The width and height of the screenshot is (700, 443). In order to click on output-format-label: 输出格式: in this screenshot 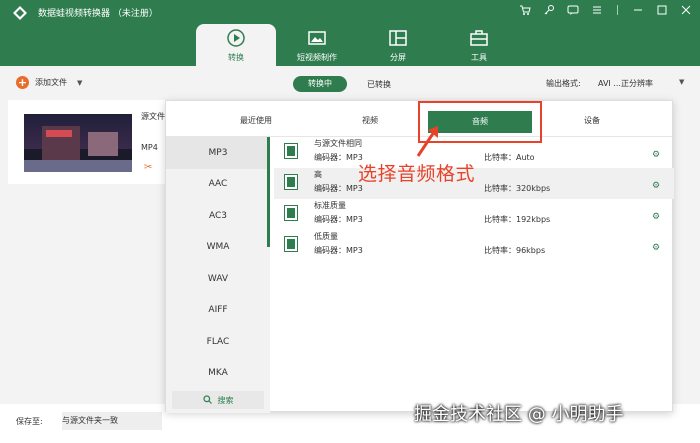, I will do `click(563, 83)`.